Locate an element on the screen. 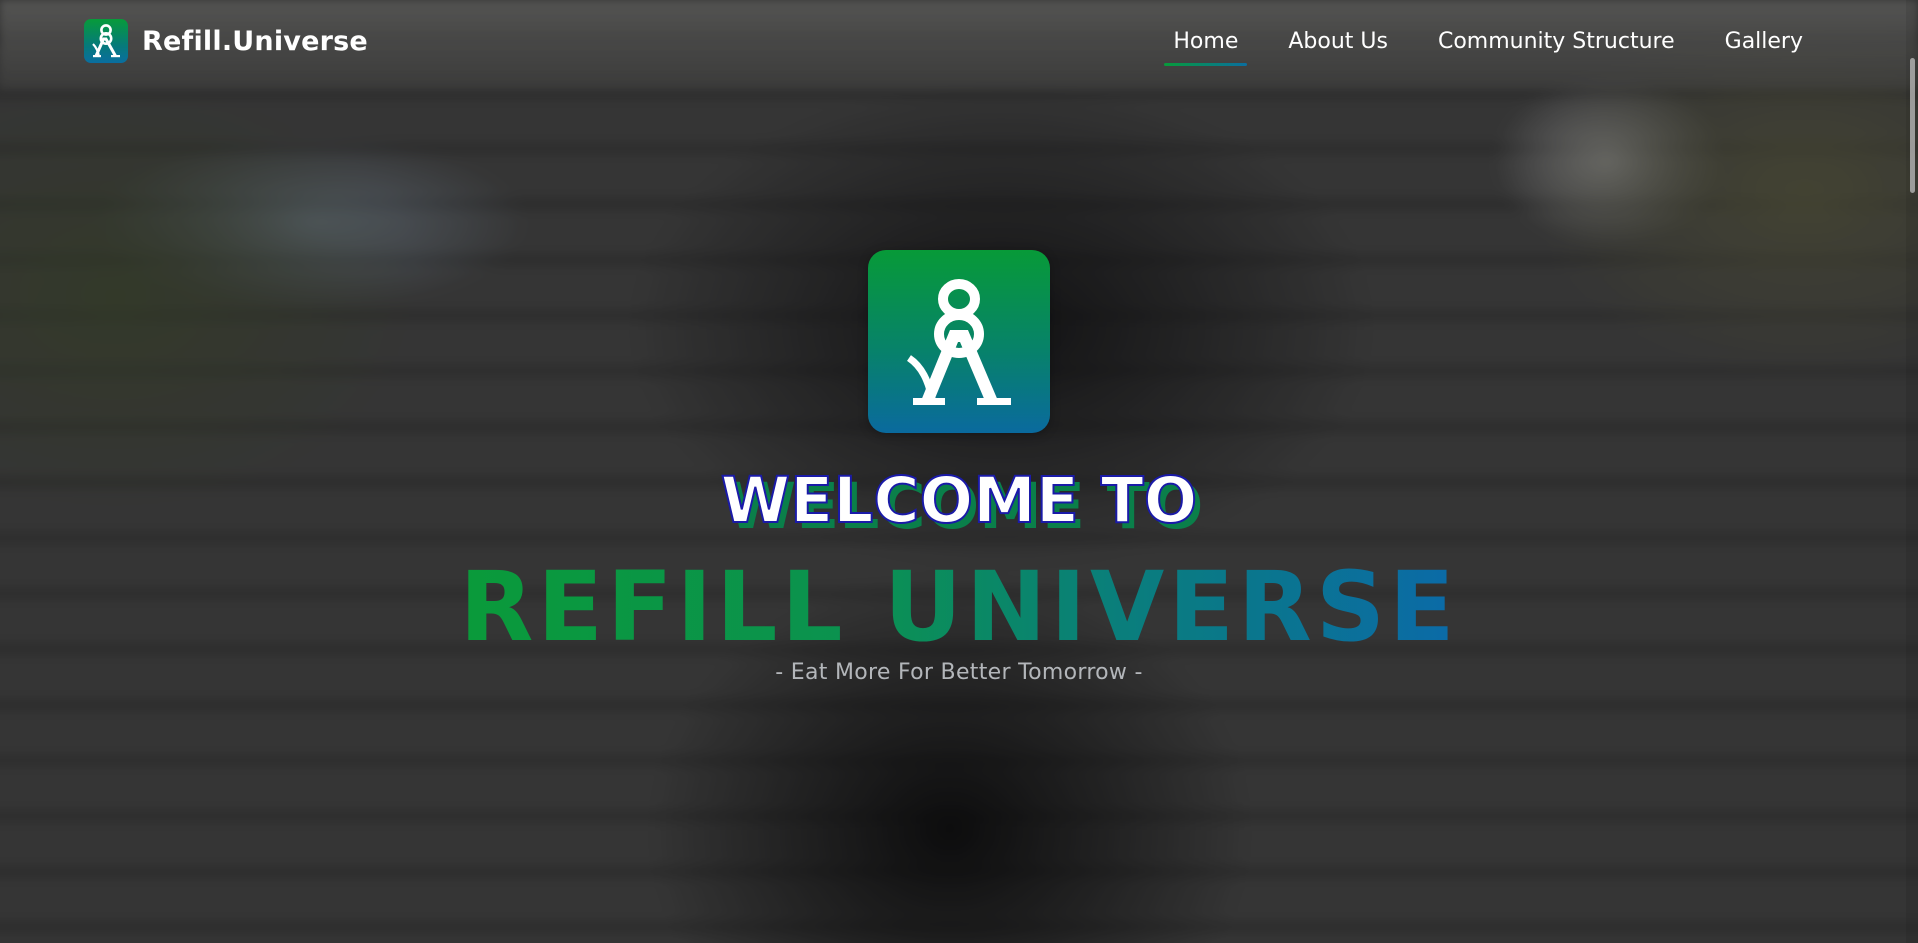 The height and width of the screenshot is (943, 1918). brand-home-link: Refill.Universe is located at coordinates (226, 41).